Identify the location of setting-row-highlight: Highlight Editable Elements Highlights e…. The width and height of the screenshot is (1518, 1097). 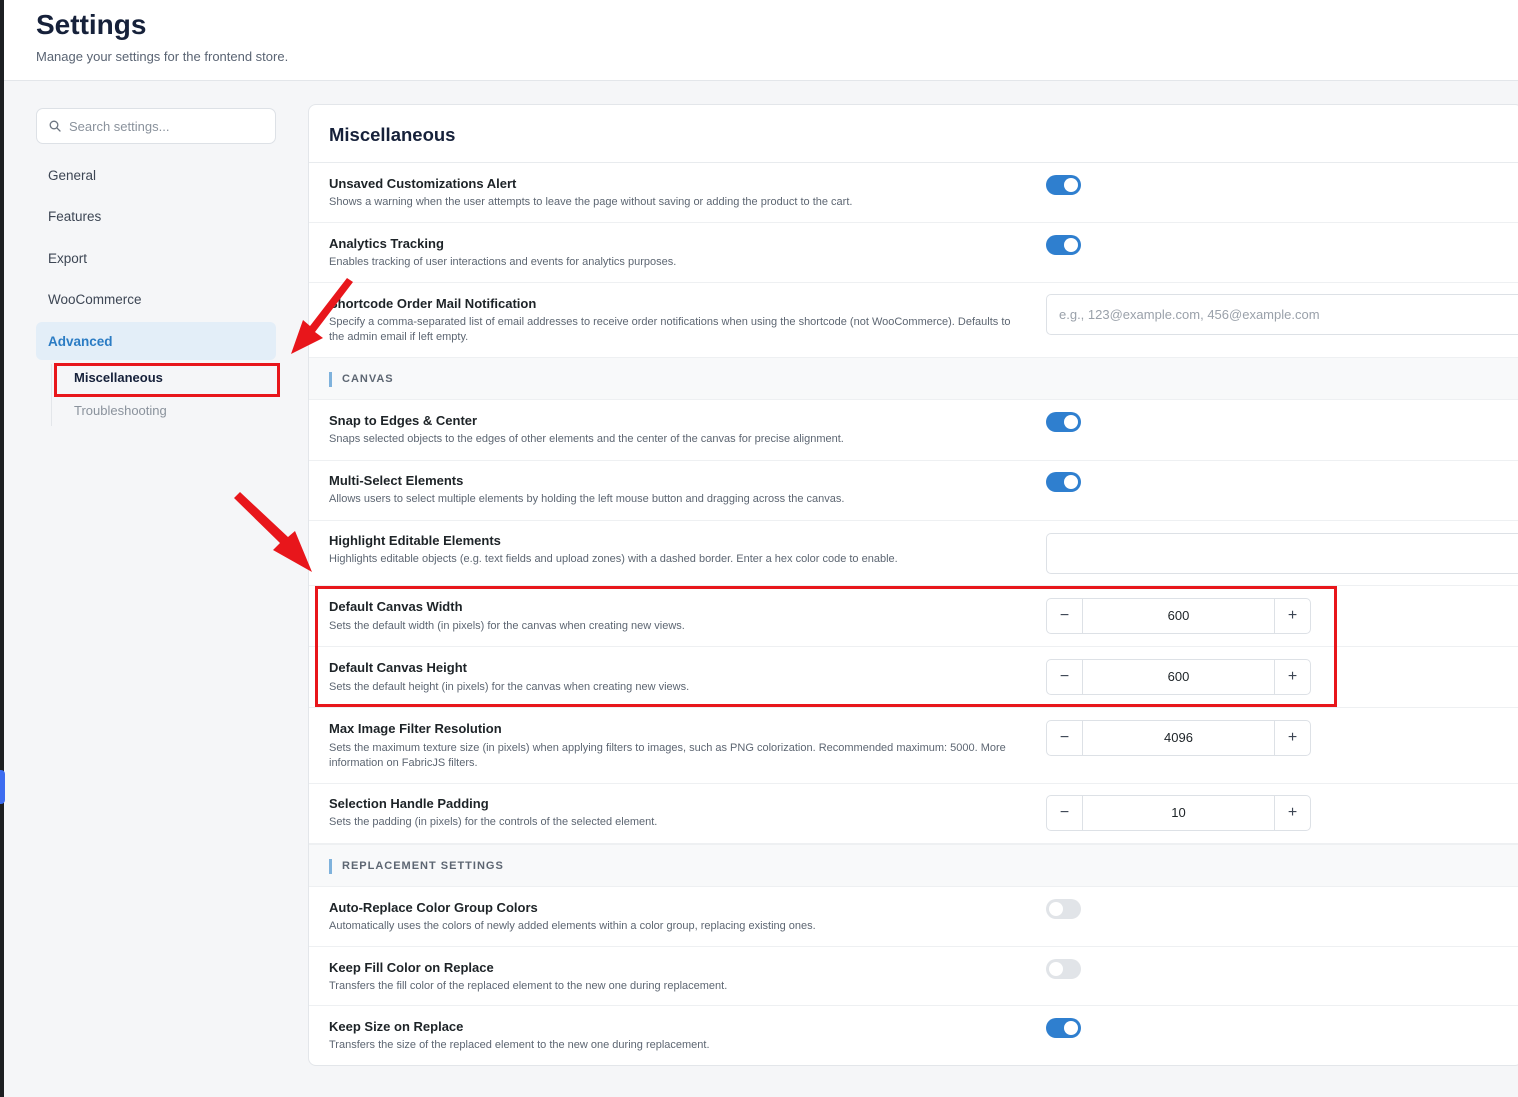
(913, 553).